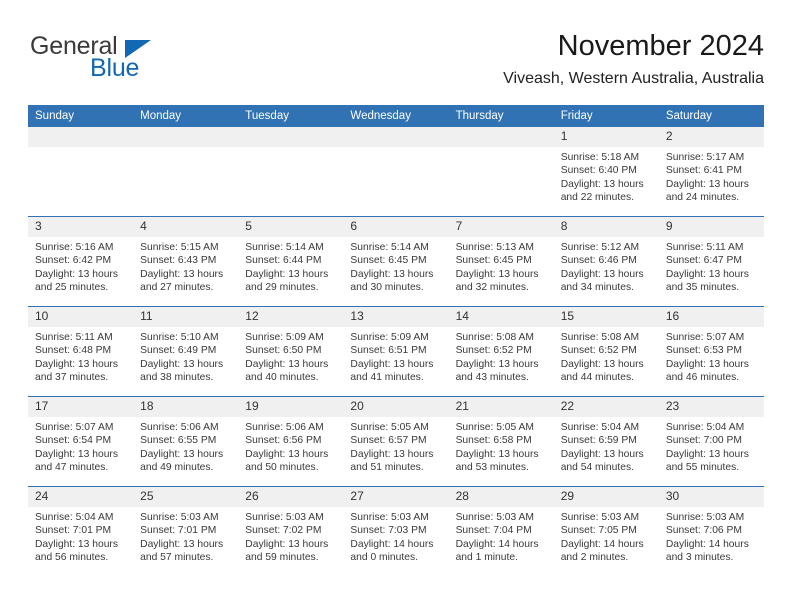  What do you see at coordinates (179, 427) in the screenshot?
I see `sunrise-text: Sunrise: 5:06 AM` at bounding box center [179, 427].